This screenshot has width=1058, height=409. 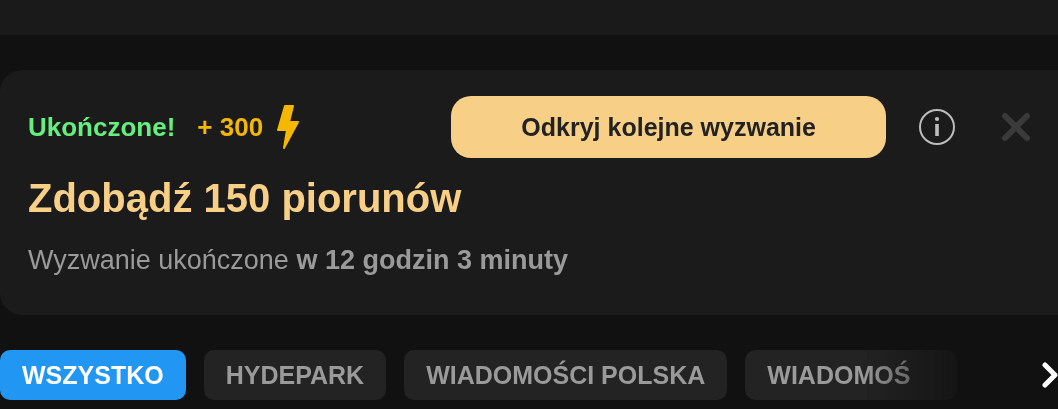 What do you see at coordinates (851, 375) in the screenshot?
I see `category-tab: WIADOMOŚ` at bounding box center [851, 375].